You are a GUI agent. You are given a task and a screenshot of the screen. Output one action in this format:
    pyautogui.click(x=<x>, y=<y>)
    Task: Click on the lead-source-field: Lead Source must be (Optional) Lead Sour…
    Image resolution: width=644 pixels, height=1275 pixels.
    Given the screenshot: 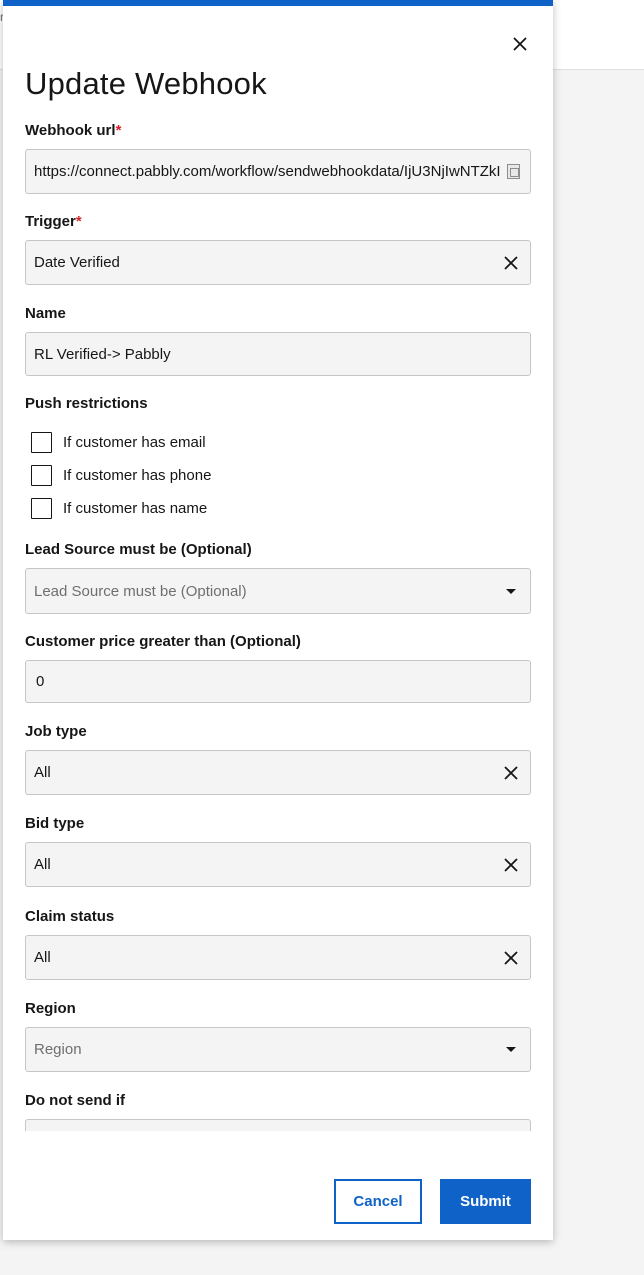 What is the action you would take?
    pyautogui.click(x=278, y=577)
    